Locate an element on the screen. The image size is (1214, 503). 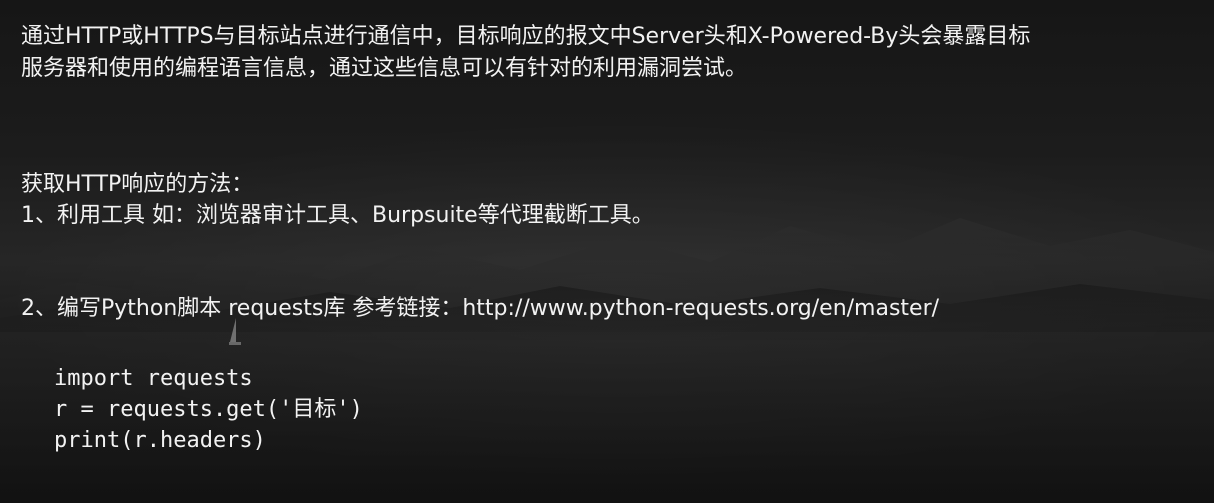
method-1: 1、利用工具 如：浏览器审计工具、Burpsuite等代理截断工具。 is located at coordinates (337, 215).